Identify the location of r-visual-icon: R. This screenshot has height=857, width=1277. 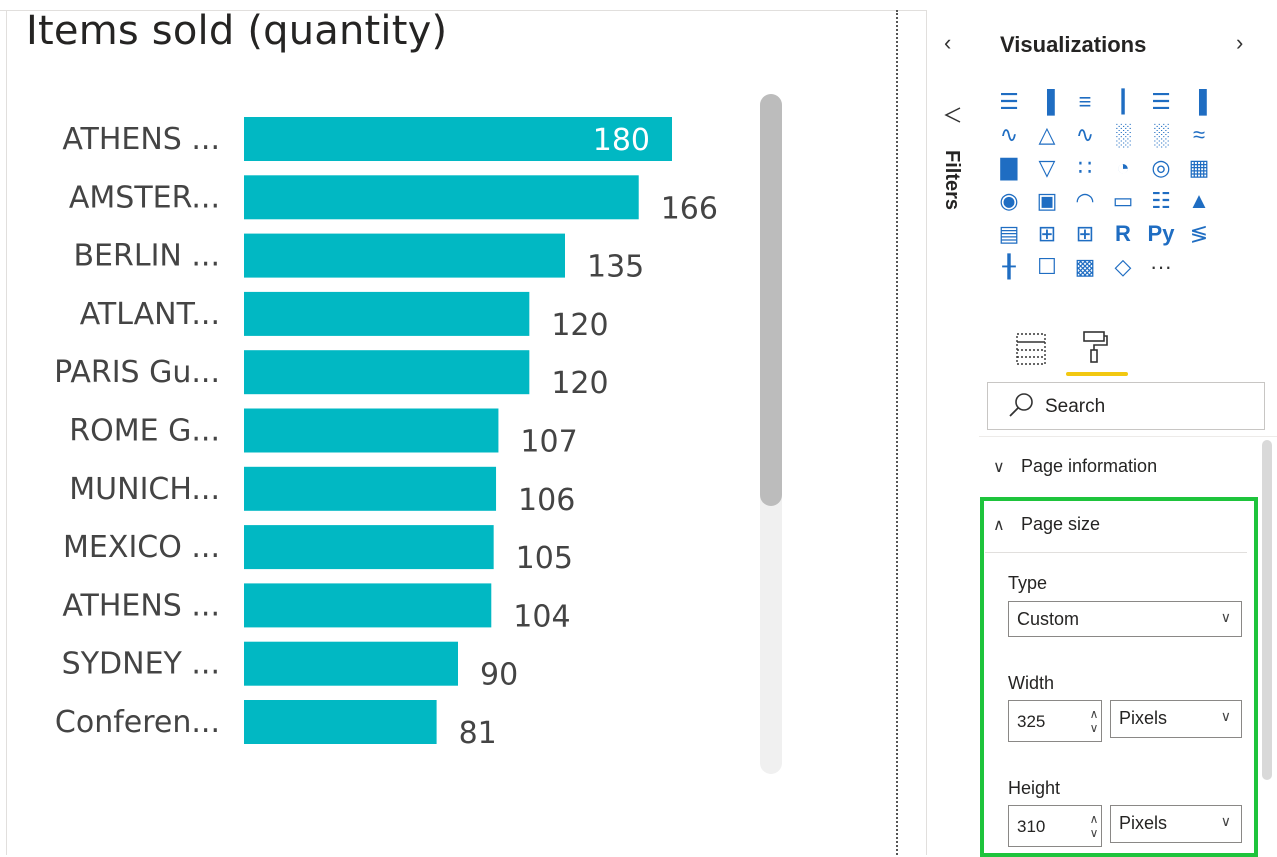
(1123, 234).